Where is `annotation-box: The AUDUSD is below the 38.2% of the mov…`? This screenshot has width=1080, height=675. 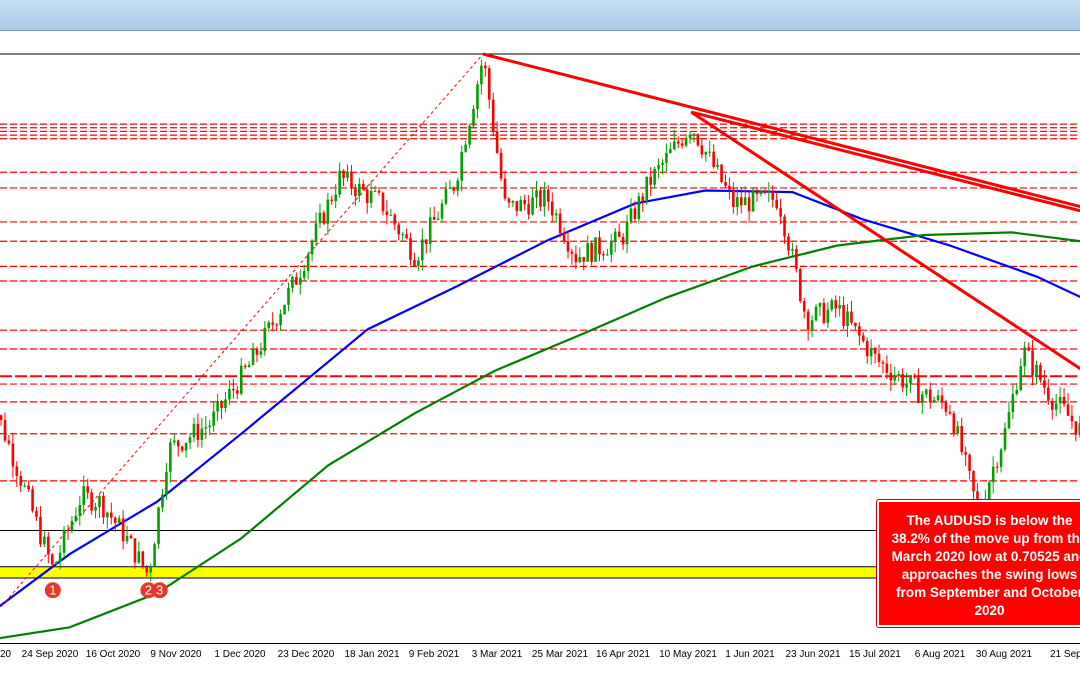
annotation-box: The AUDUSD is below the 38.2% of the mov… is located at coordinates (978, 563).